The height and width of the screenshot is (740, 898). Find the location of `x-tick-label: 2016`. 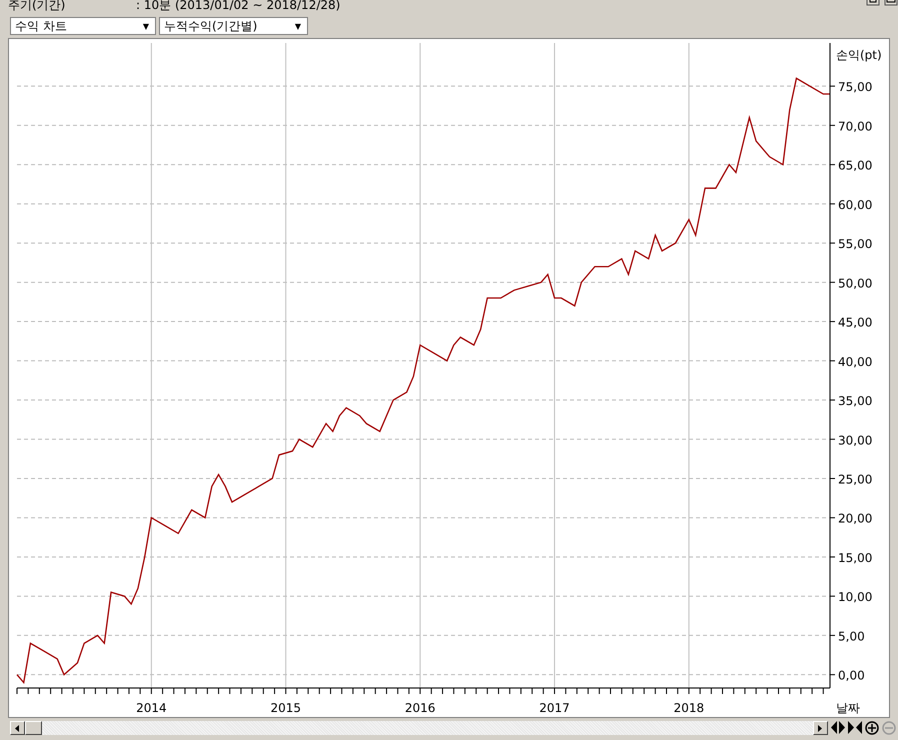

x-tick-label: 2016 is located at coordinates (420, 708).